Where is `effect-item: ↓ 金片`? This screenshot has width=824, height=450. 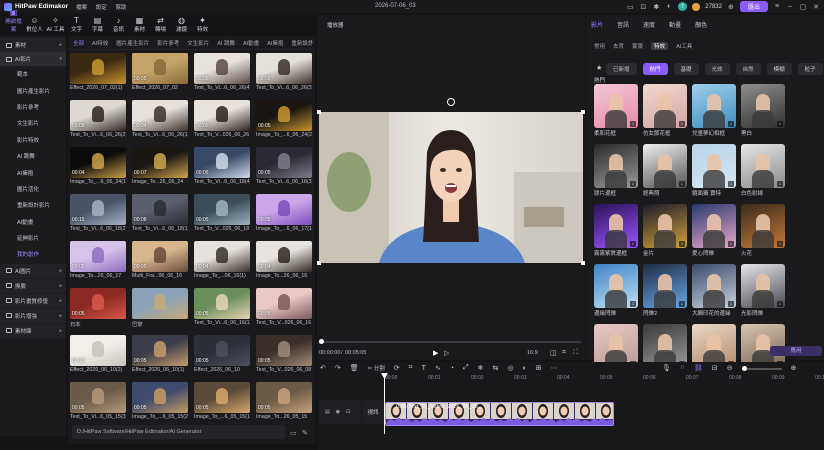 effect-item: ↓ 金片 is located at coordinates (665, 230).